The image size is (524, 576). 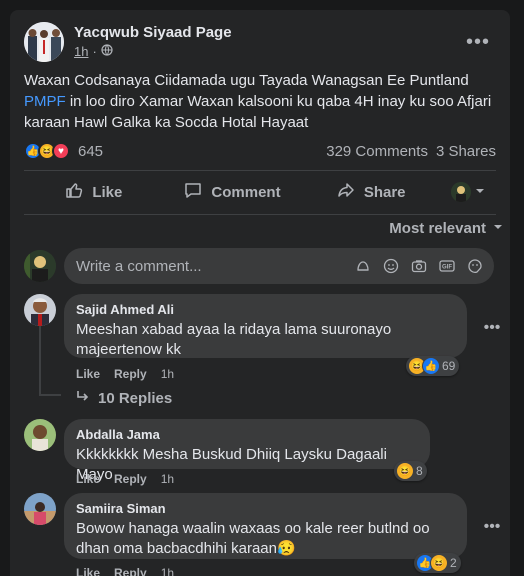 I want to click on chevron-down-icon, so click(x=498, y=228).